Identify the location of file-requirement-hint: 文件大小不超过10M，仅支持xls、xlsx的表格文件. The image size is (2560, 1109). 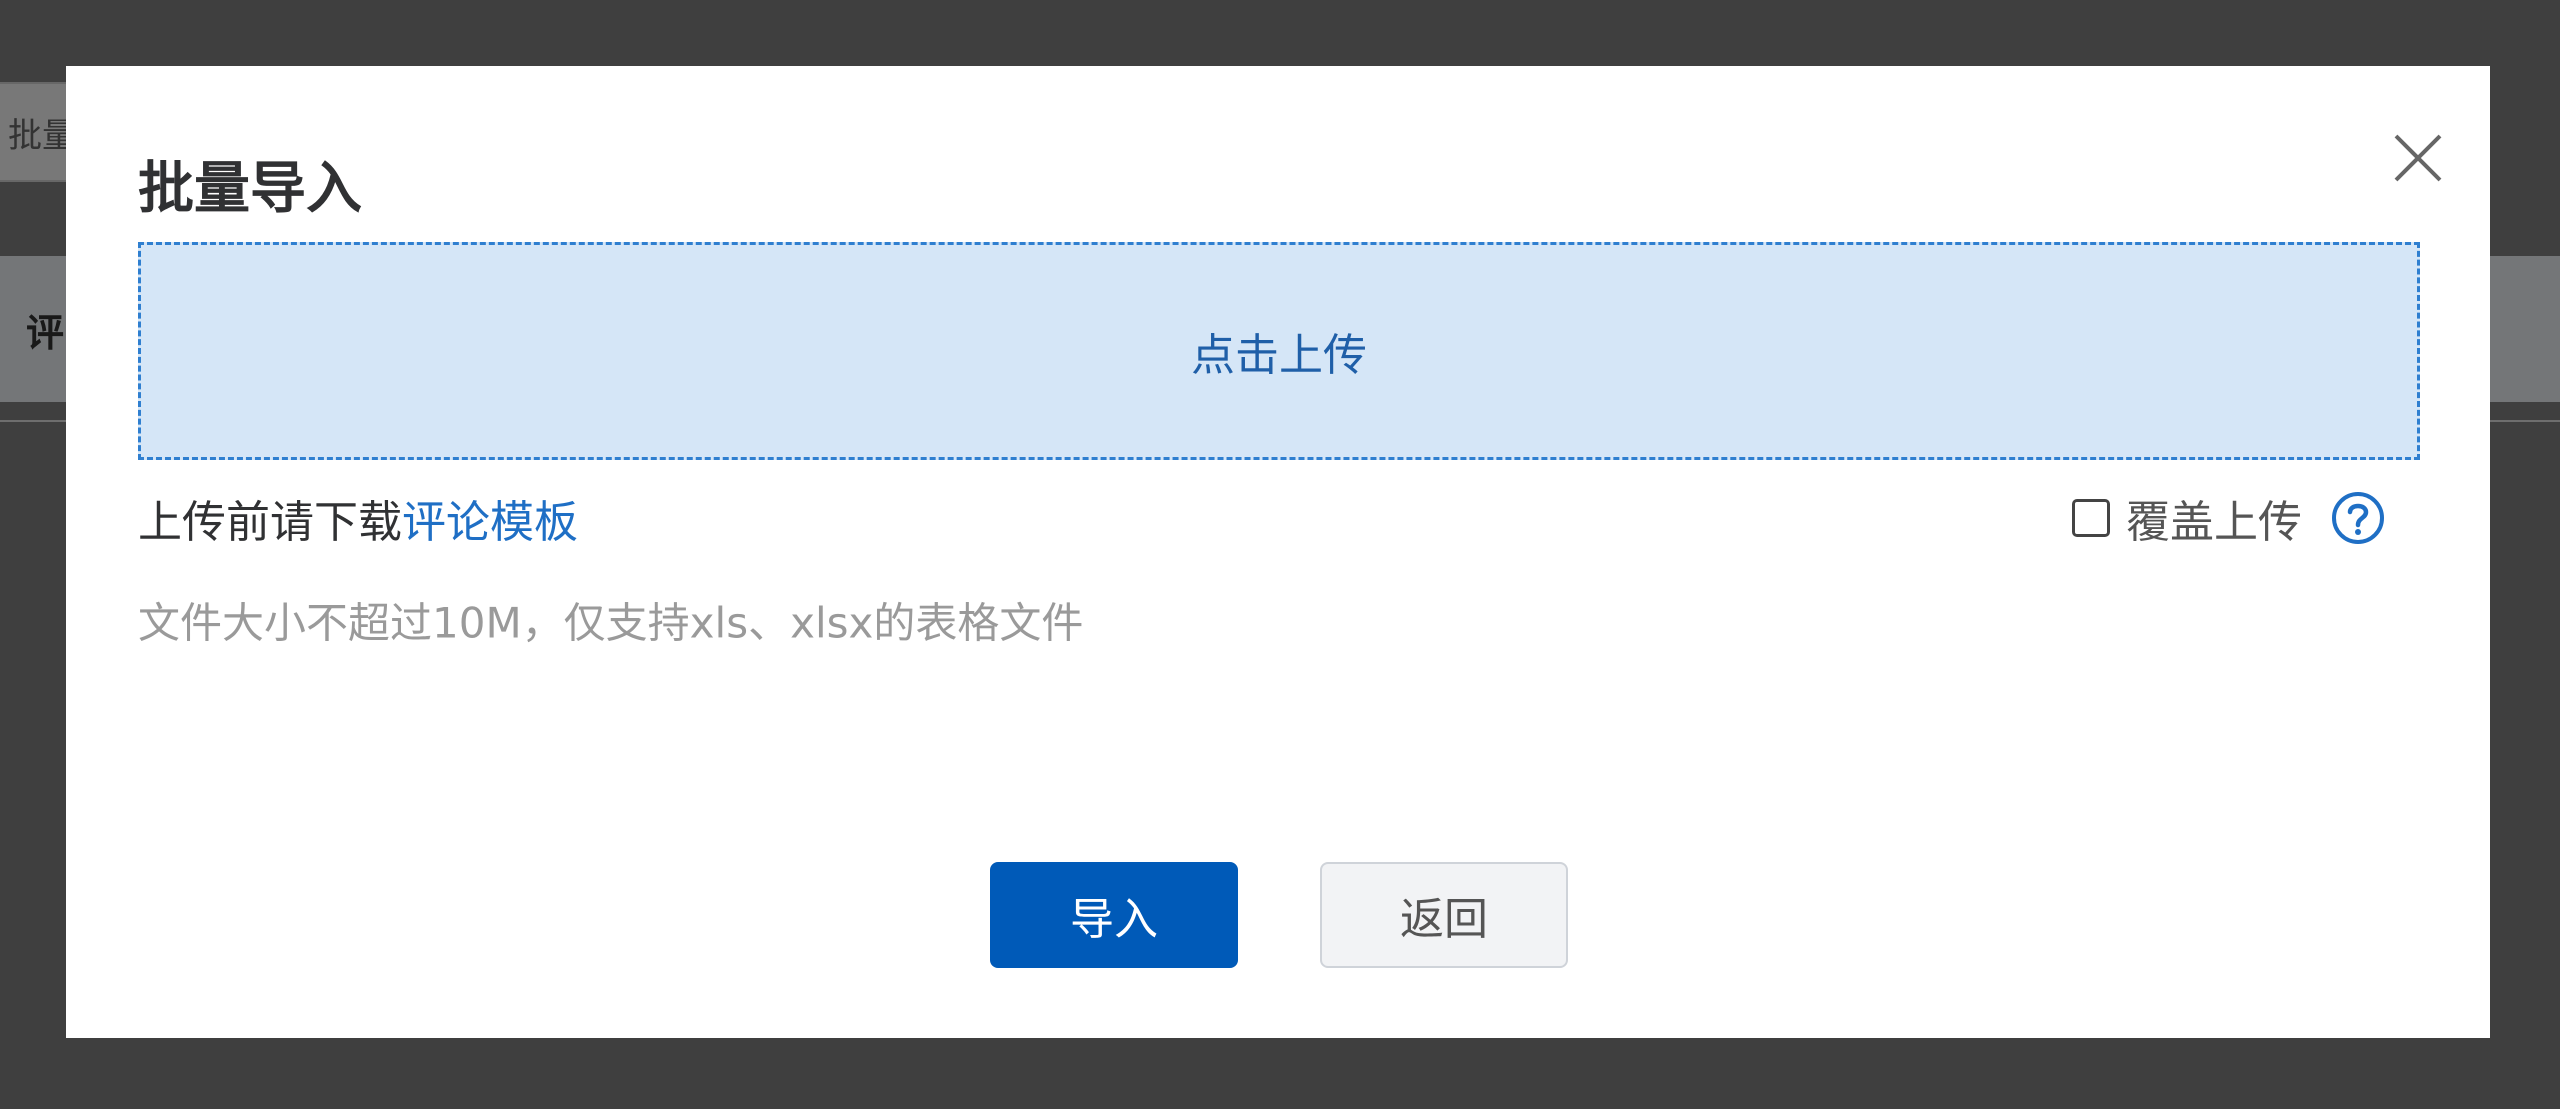
(611, 623).